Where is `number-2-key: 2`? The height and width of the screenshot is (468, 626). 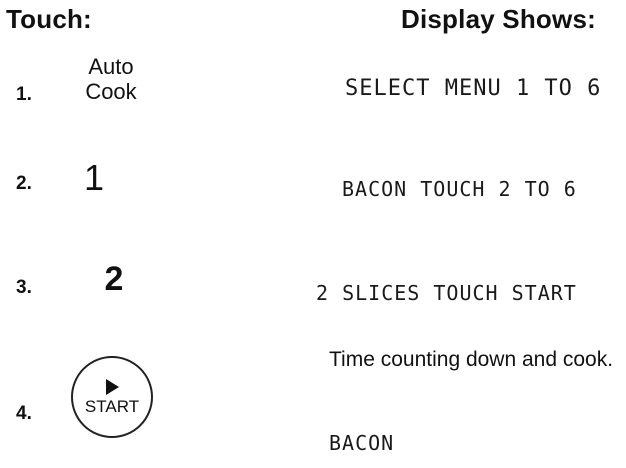
number-2-key: 2 is located at coordinates (114, 279).